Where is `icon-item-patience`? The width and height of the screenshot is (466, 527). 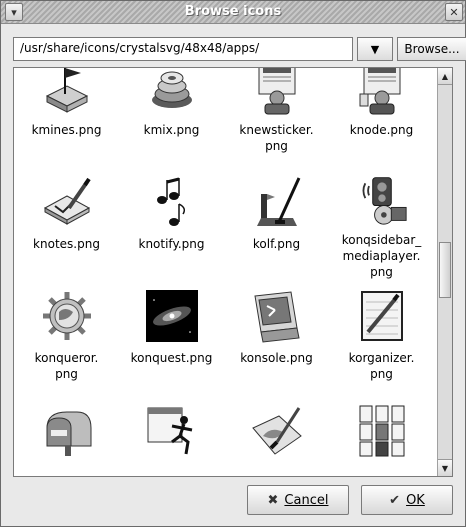
icon-item-patience is located at coordinates (381, 435).